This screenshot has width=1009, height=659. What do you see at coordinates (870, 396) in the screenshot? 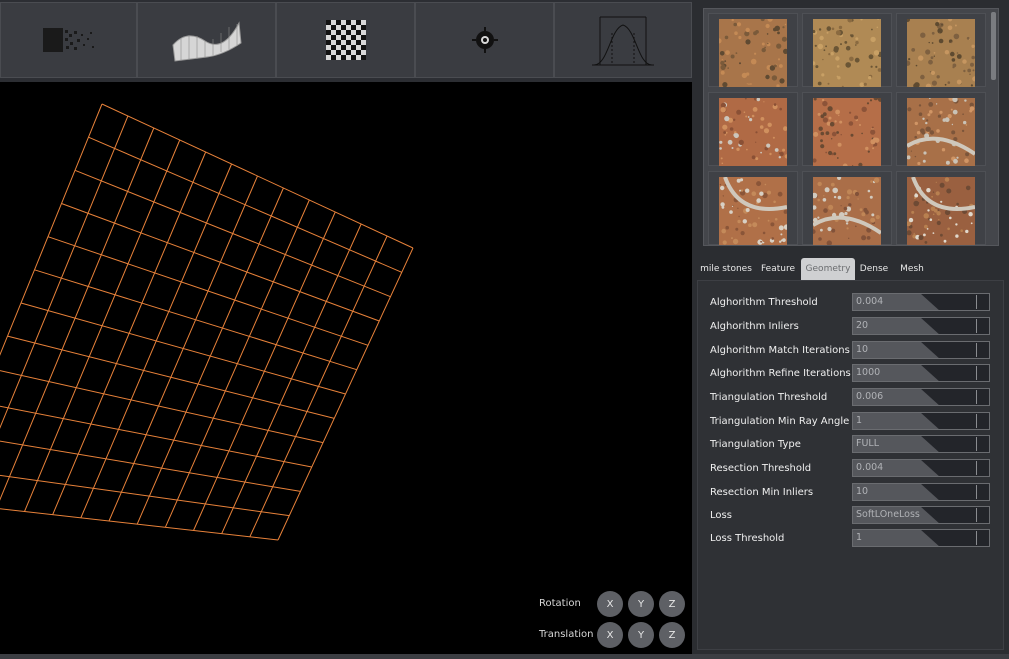
I see `property-value: 0.006` at bounding box center [870, 396].